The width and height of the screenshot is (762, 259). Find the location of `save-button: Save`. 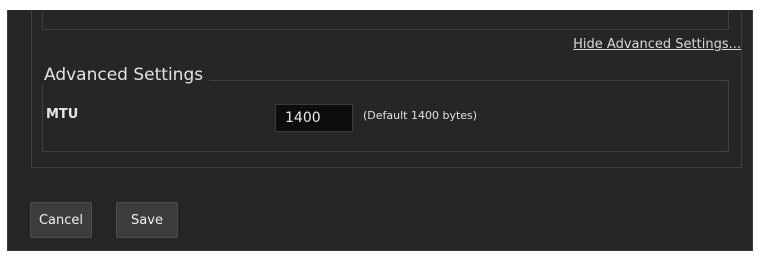

save-button: Save is located at coordinates (147, 220).